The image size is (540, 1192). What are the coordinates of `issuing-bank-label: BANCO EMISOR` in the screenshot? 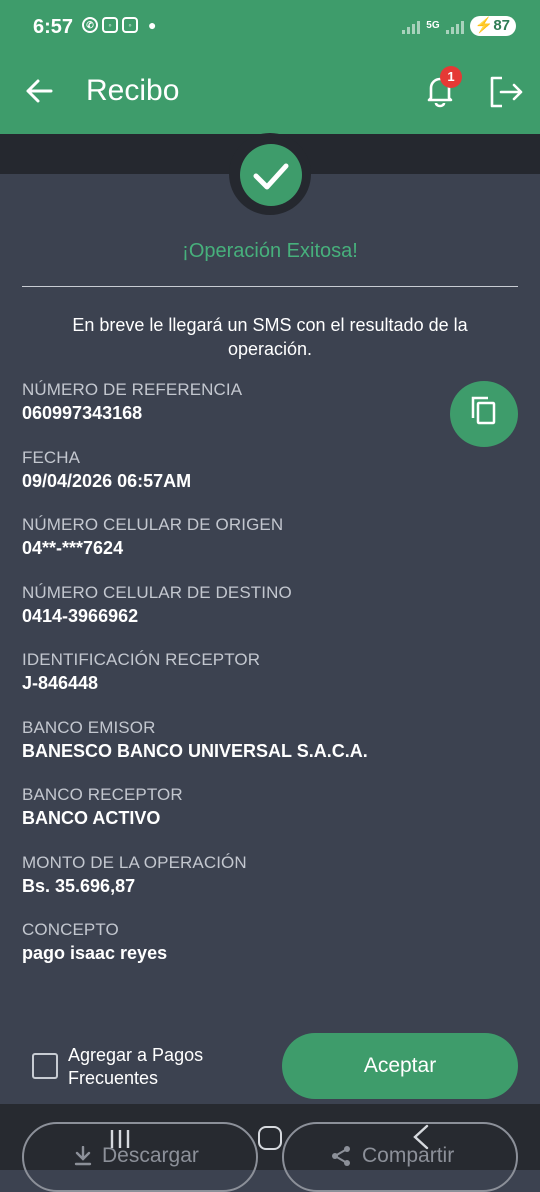 It's located at (89, 727).